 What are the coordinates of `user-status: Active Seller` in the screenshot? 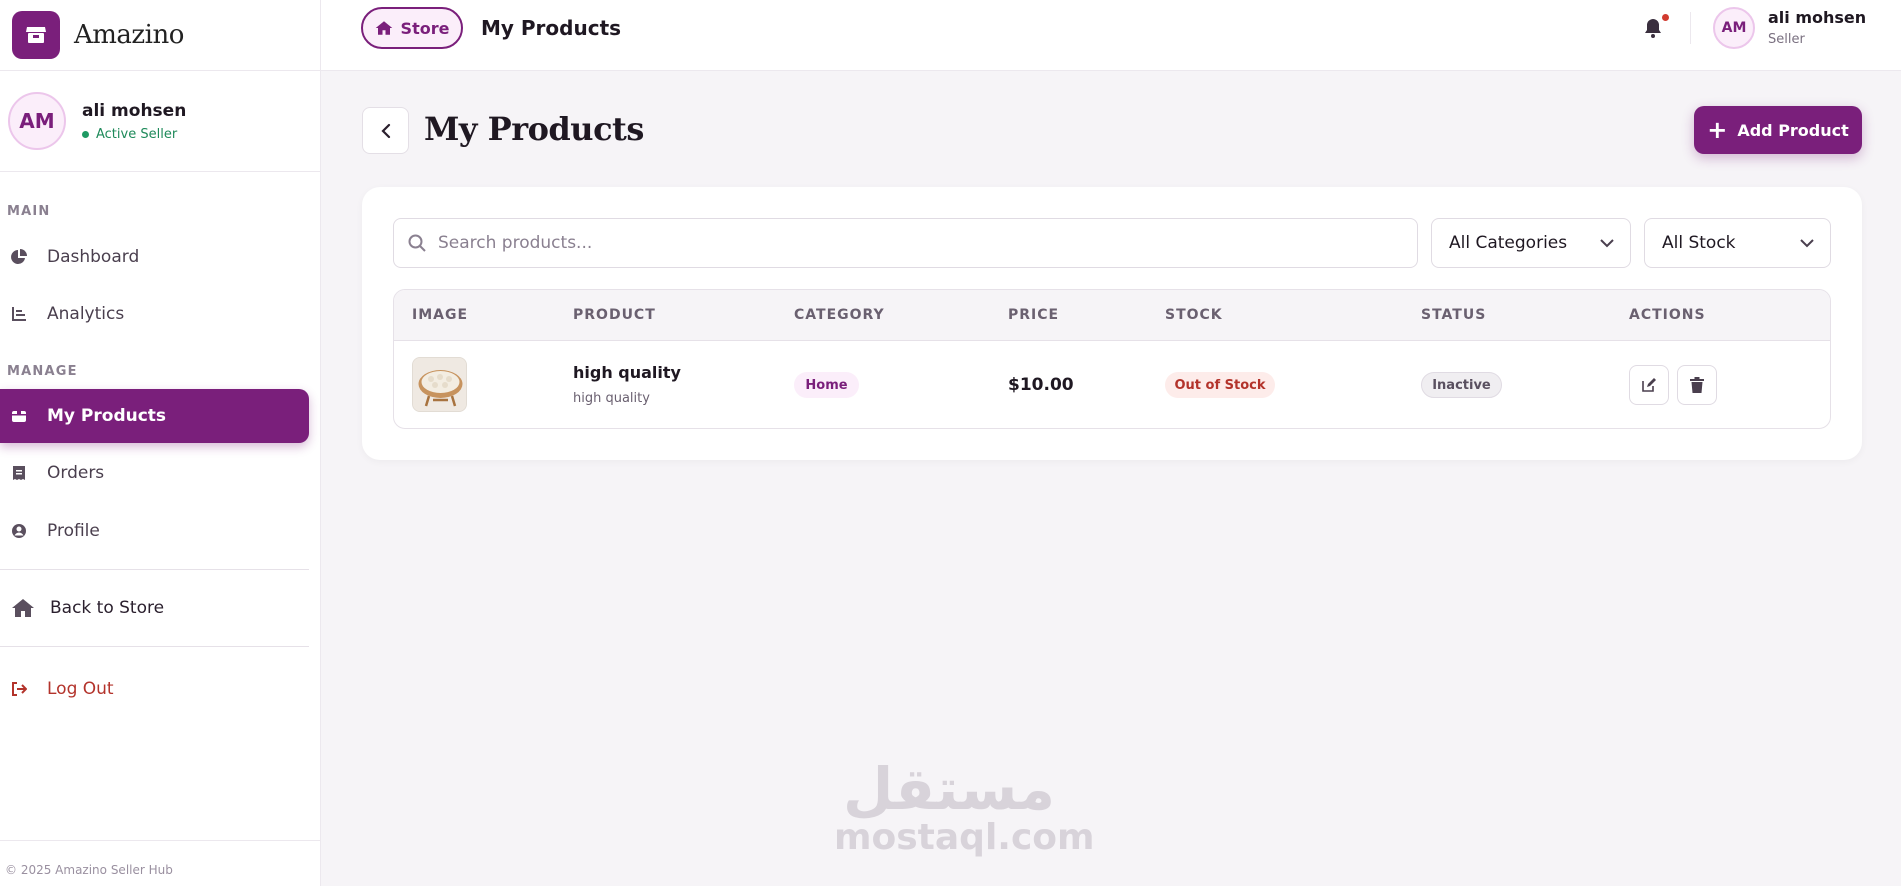 It's located at (134, 134).